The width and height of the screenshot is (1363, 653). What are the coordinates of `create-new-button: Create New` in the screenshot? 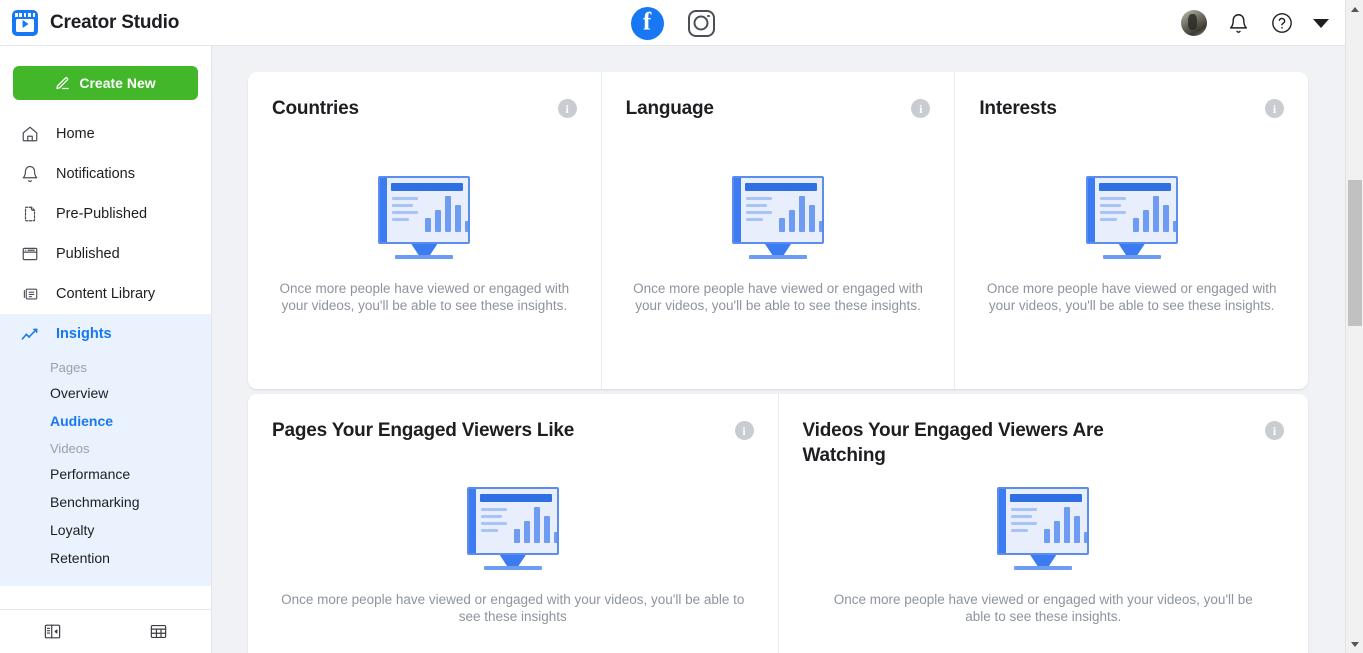 It's located at (105, 83).